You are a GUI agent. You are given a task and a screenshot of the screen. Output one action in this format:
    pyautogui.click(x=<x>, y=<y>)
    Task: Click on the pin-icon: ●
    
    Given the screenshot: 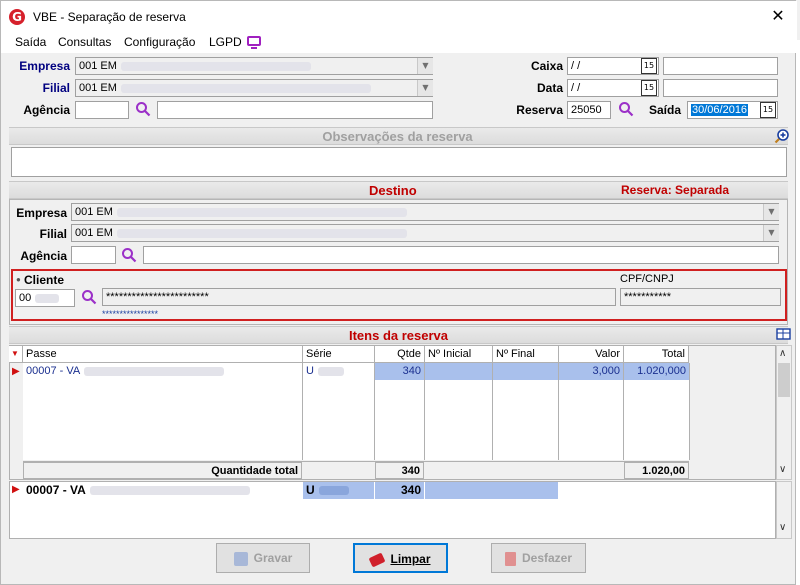 What is the action you would take?
    pyautogui.click(x=18, y=279)
    